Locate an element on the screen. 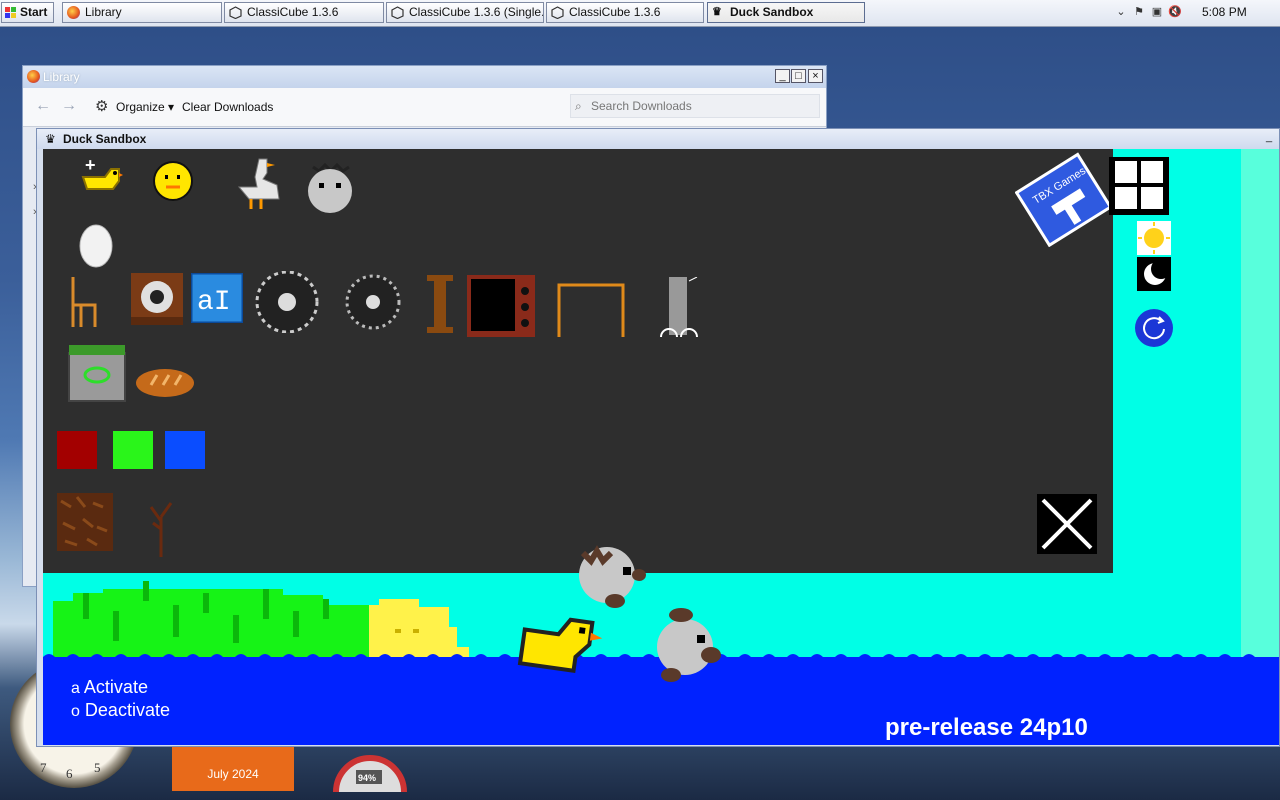 The width and height of the screenshot is (1280, 800). hint-key: o is located at coordinates (75, 711).